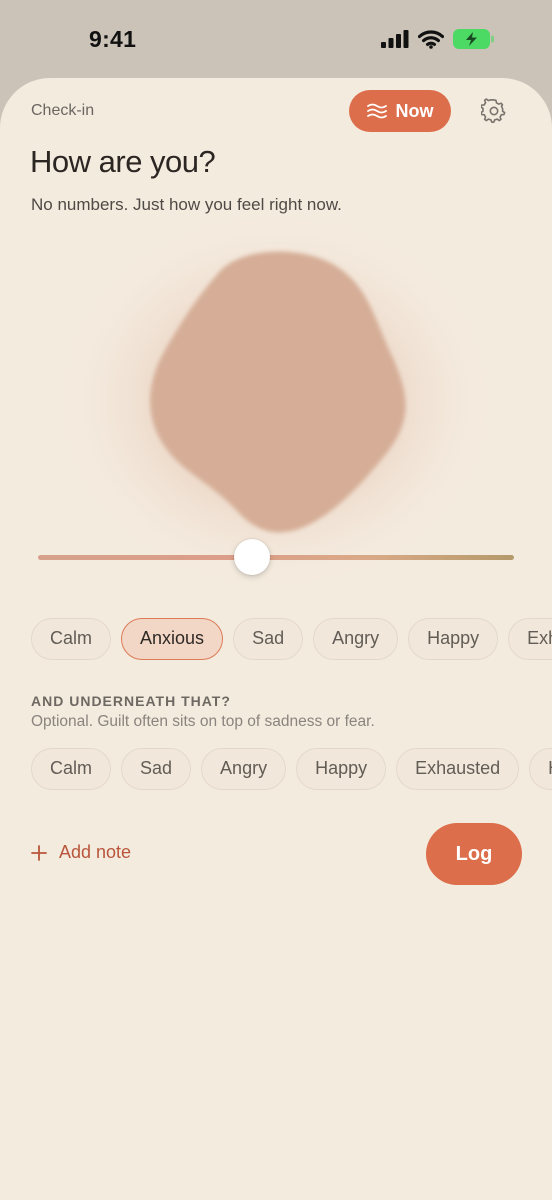 The width and height of the screenshot is (552, 1200). What do you see at coordinates (291, 769) in the screenshot?
I see `underlying-emotion-chips: Calm Sad Angry Happy Exhausted Hopeful` at bounding box center [291, 769].